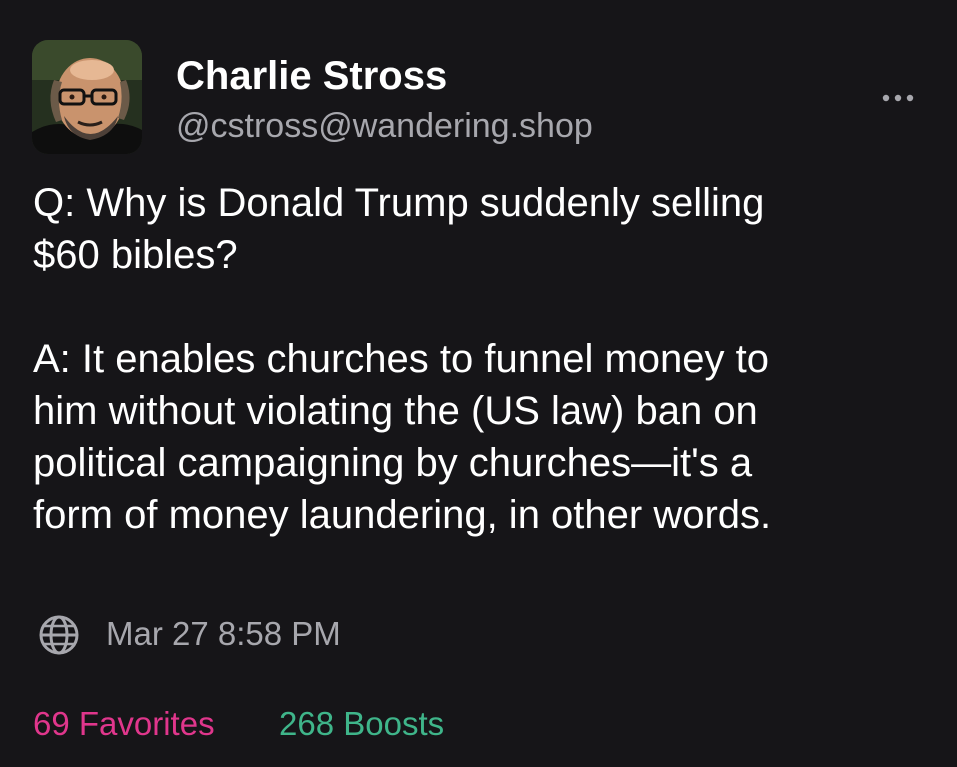  Describe the element at coordinates (59, 635) in the screenshot. I see `globe-icon` at that location.